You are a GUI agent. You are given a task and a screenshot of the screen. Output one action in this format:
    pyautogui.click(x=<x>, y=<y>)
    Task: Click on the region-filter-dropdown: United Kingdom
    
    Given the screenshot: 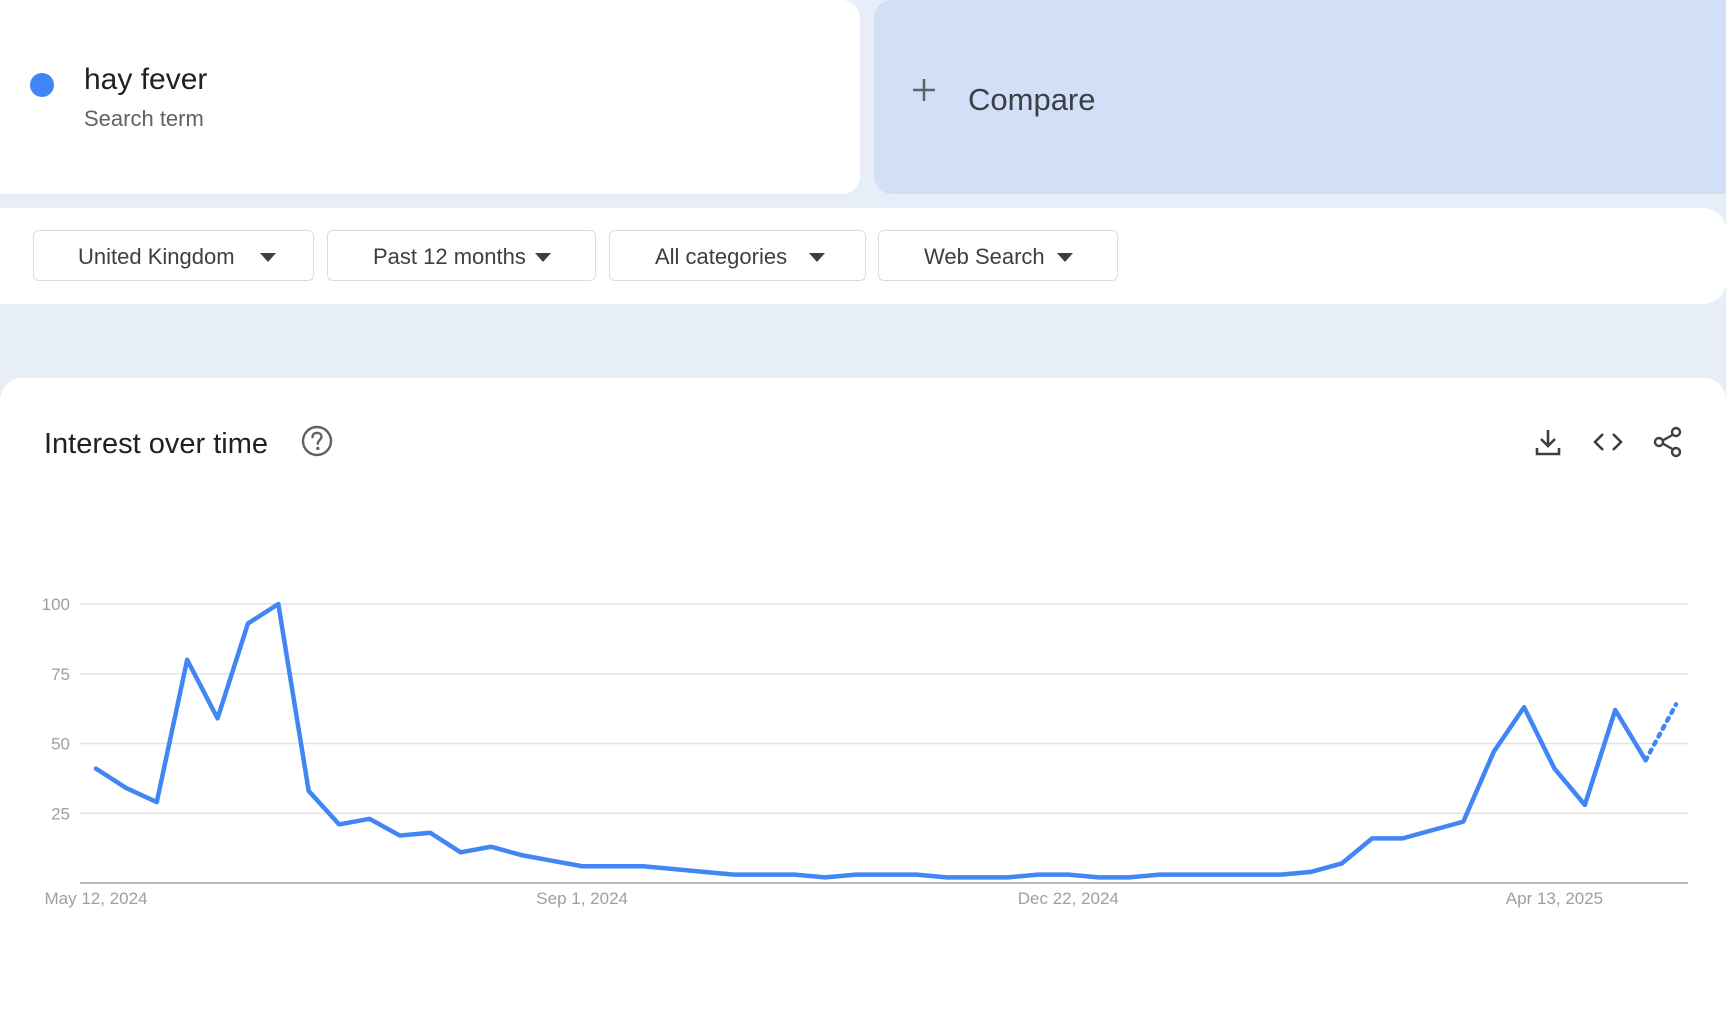 What is the action you would take?
    pyautogui.click(x=173, y=255)
    